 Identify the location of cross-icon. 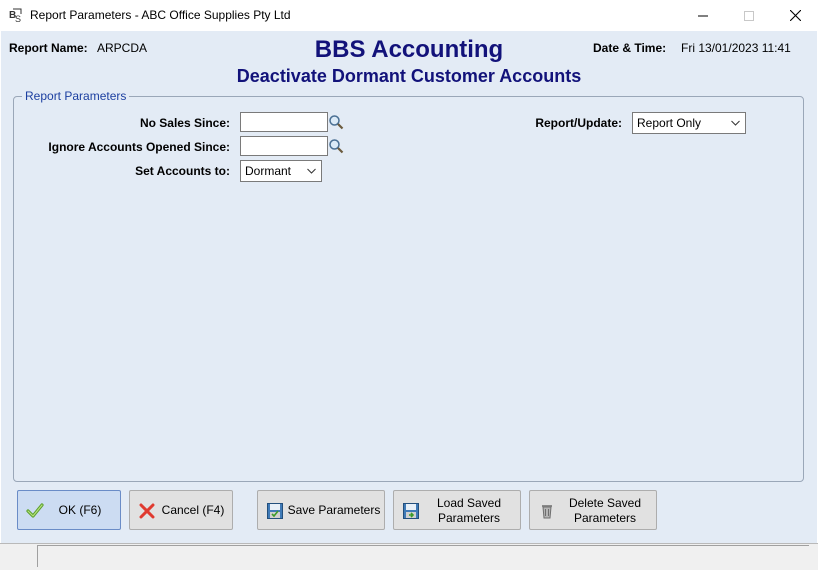
(147, 511).